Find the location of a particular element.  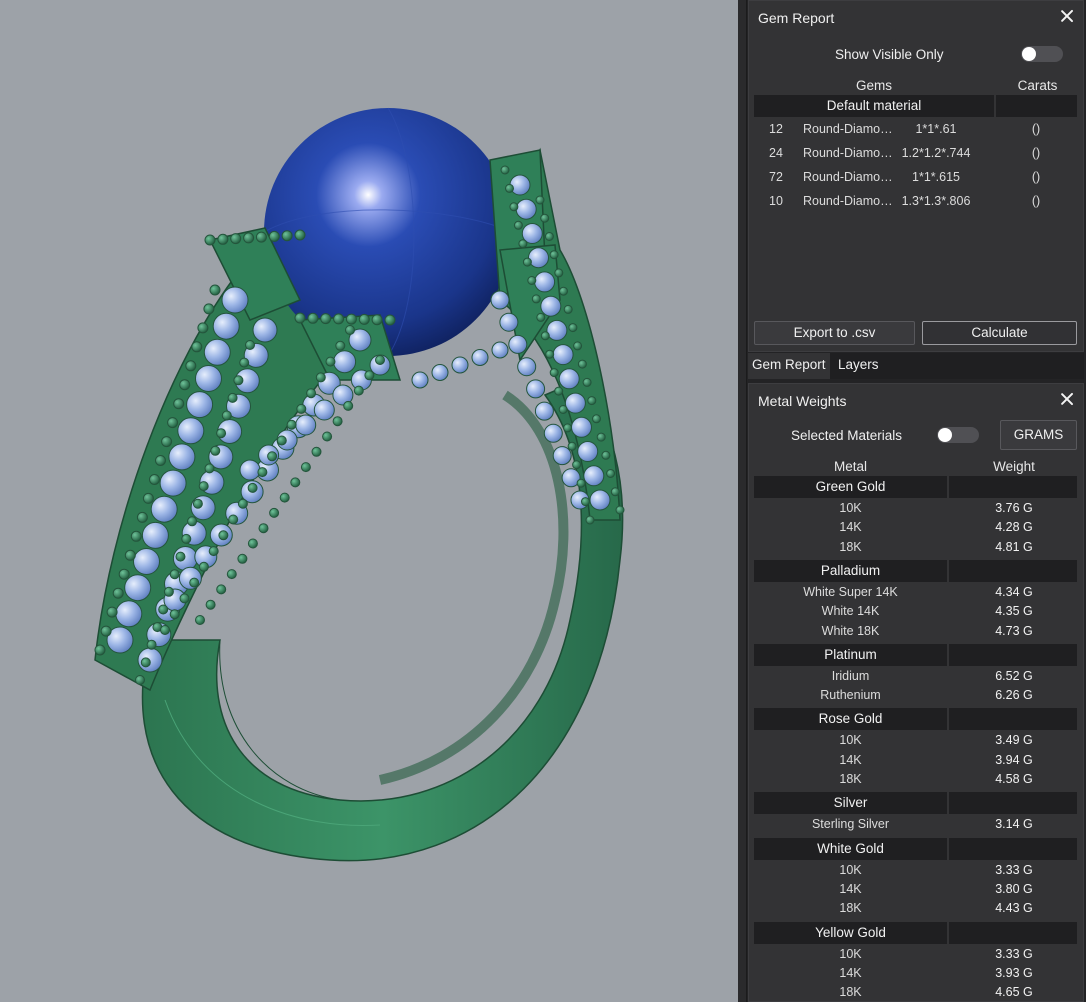

carats-column-header: Carats is located at coordinates (1037, 85).